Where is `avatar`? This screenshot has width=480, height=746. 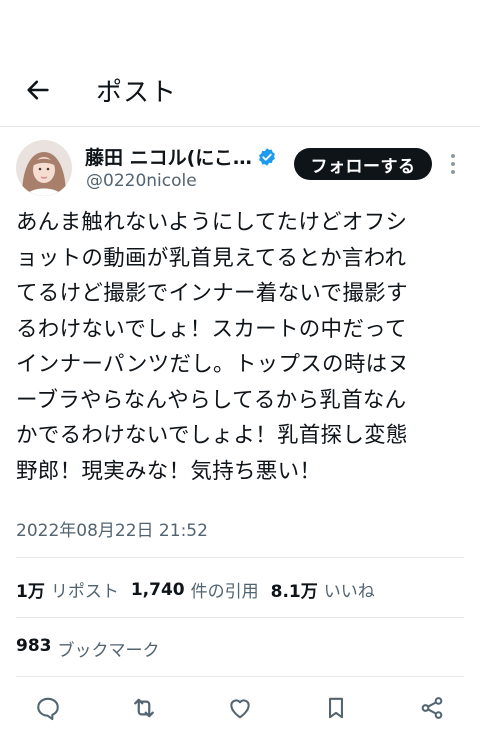
avatar is located at coordinates (44, 168).